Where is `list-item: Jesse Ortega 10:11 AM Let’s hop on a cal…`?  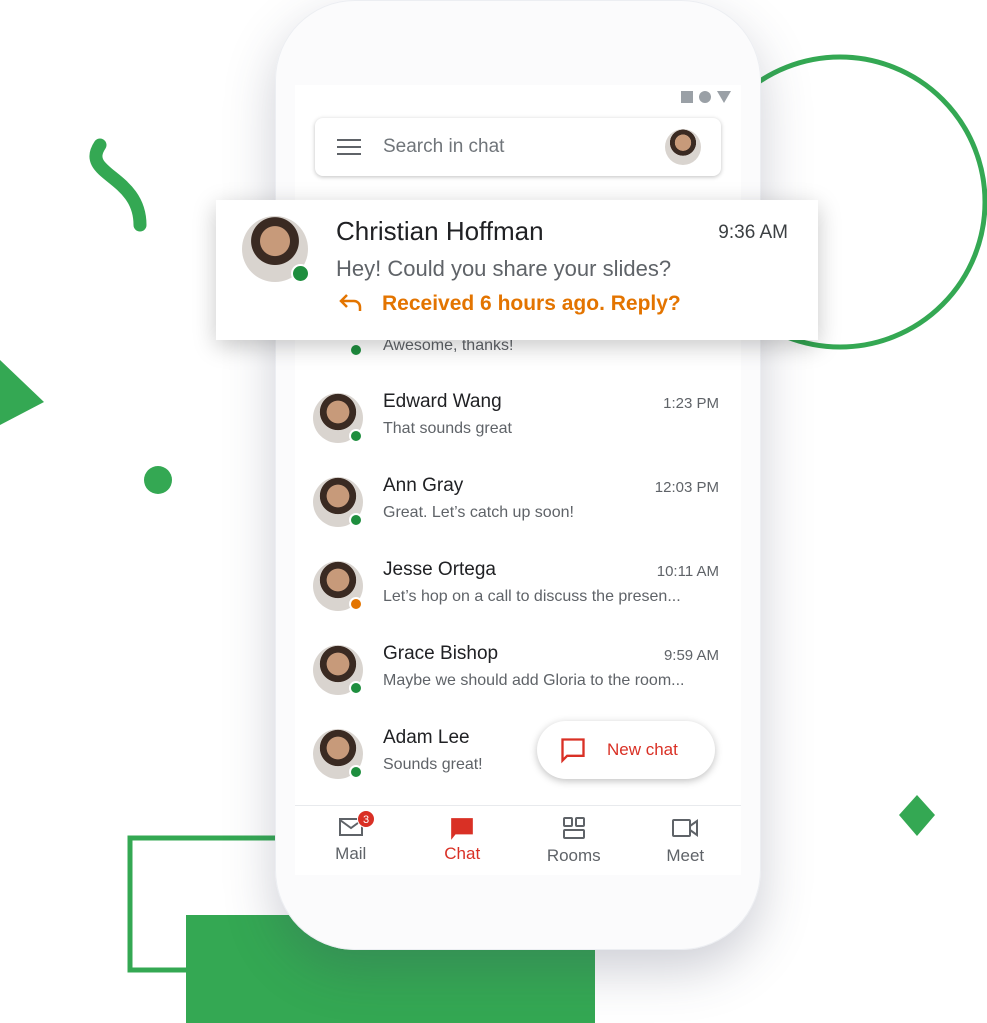
list-item: Jesse Ortega 10:11 AM Let’s hop on a cal… is located at coordinates (518, 595).